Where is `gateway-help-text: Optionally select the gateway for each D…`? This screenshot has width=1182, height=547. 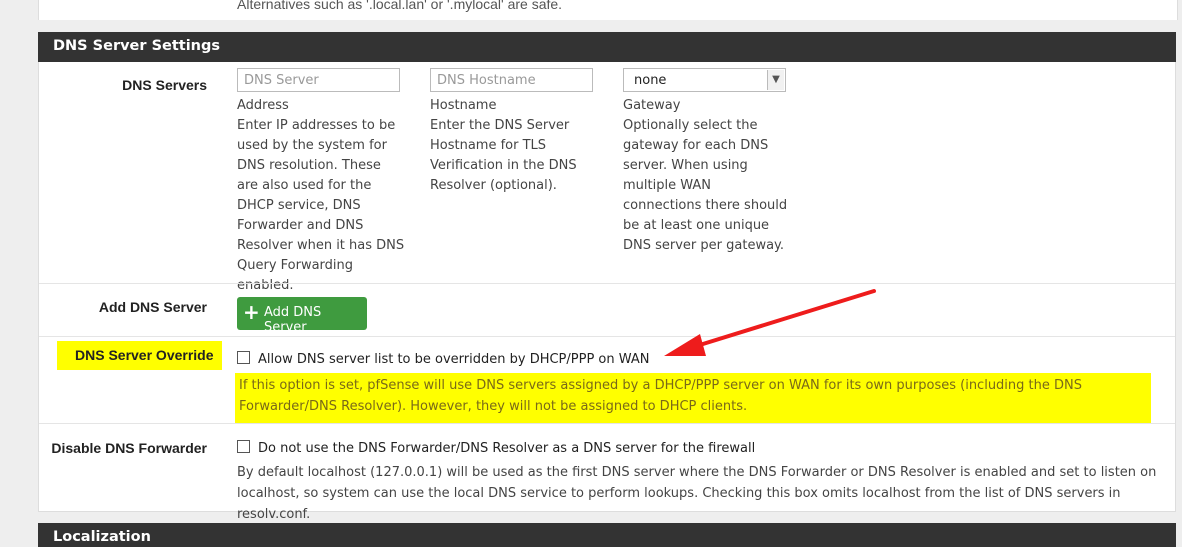 gateway-help-text: Optionally select the gateway for each D… is located at coordinates (705, 185).